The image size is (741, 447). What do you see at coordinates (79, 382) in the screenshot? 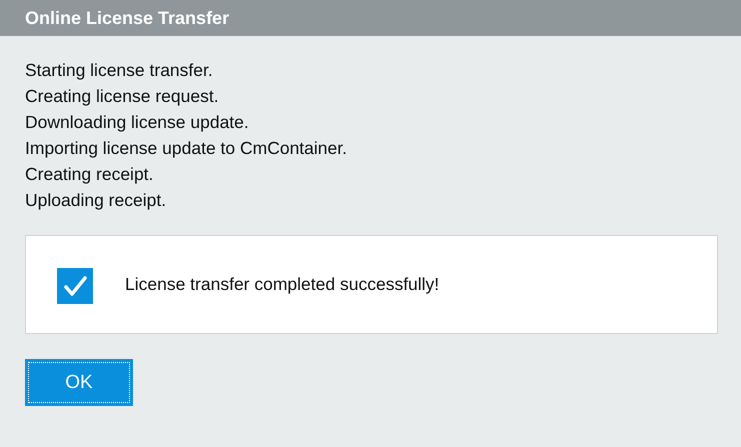
I see `ok-button: OK` at bounding box center [79, 382].